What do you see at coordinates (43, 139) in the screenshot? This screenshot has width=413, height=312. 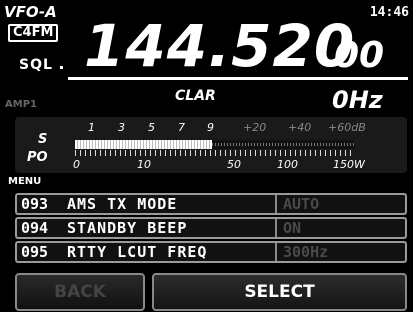 I see `meter-s-label: S` at bounding box center [43, 139].